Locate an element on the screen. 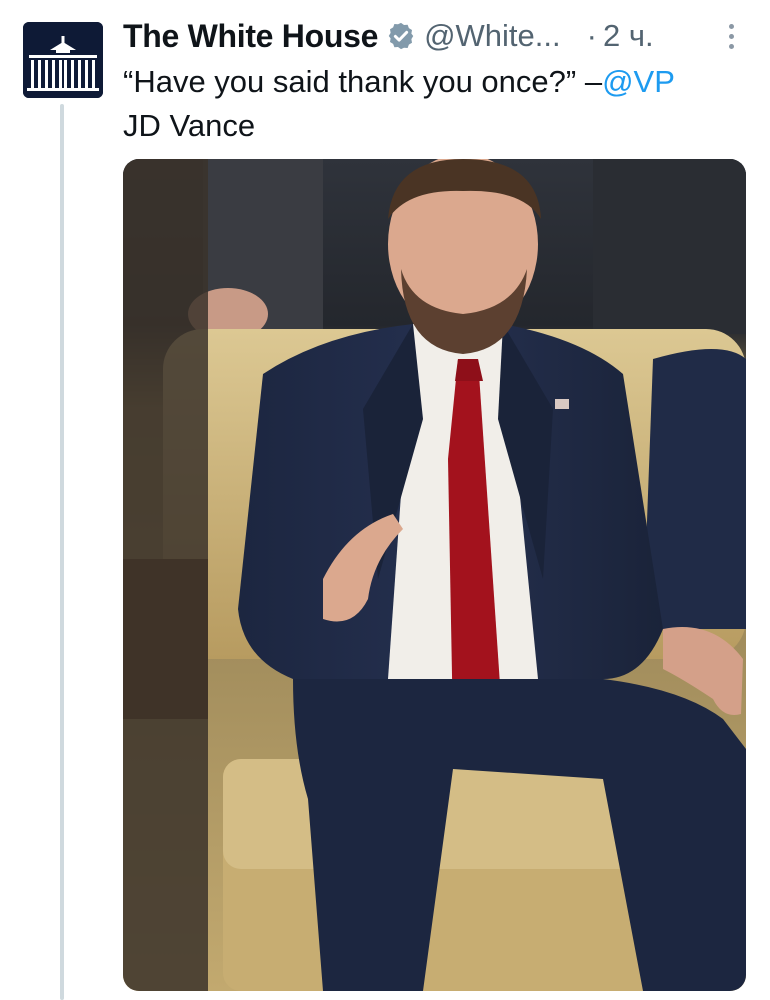  more-vertical-icon is located at coordinates (731, 39).